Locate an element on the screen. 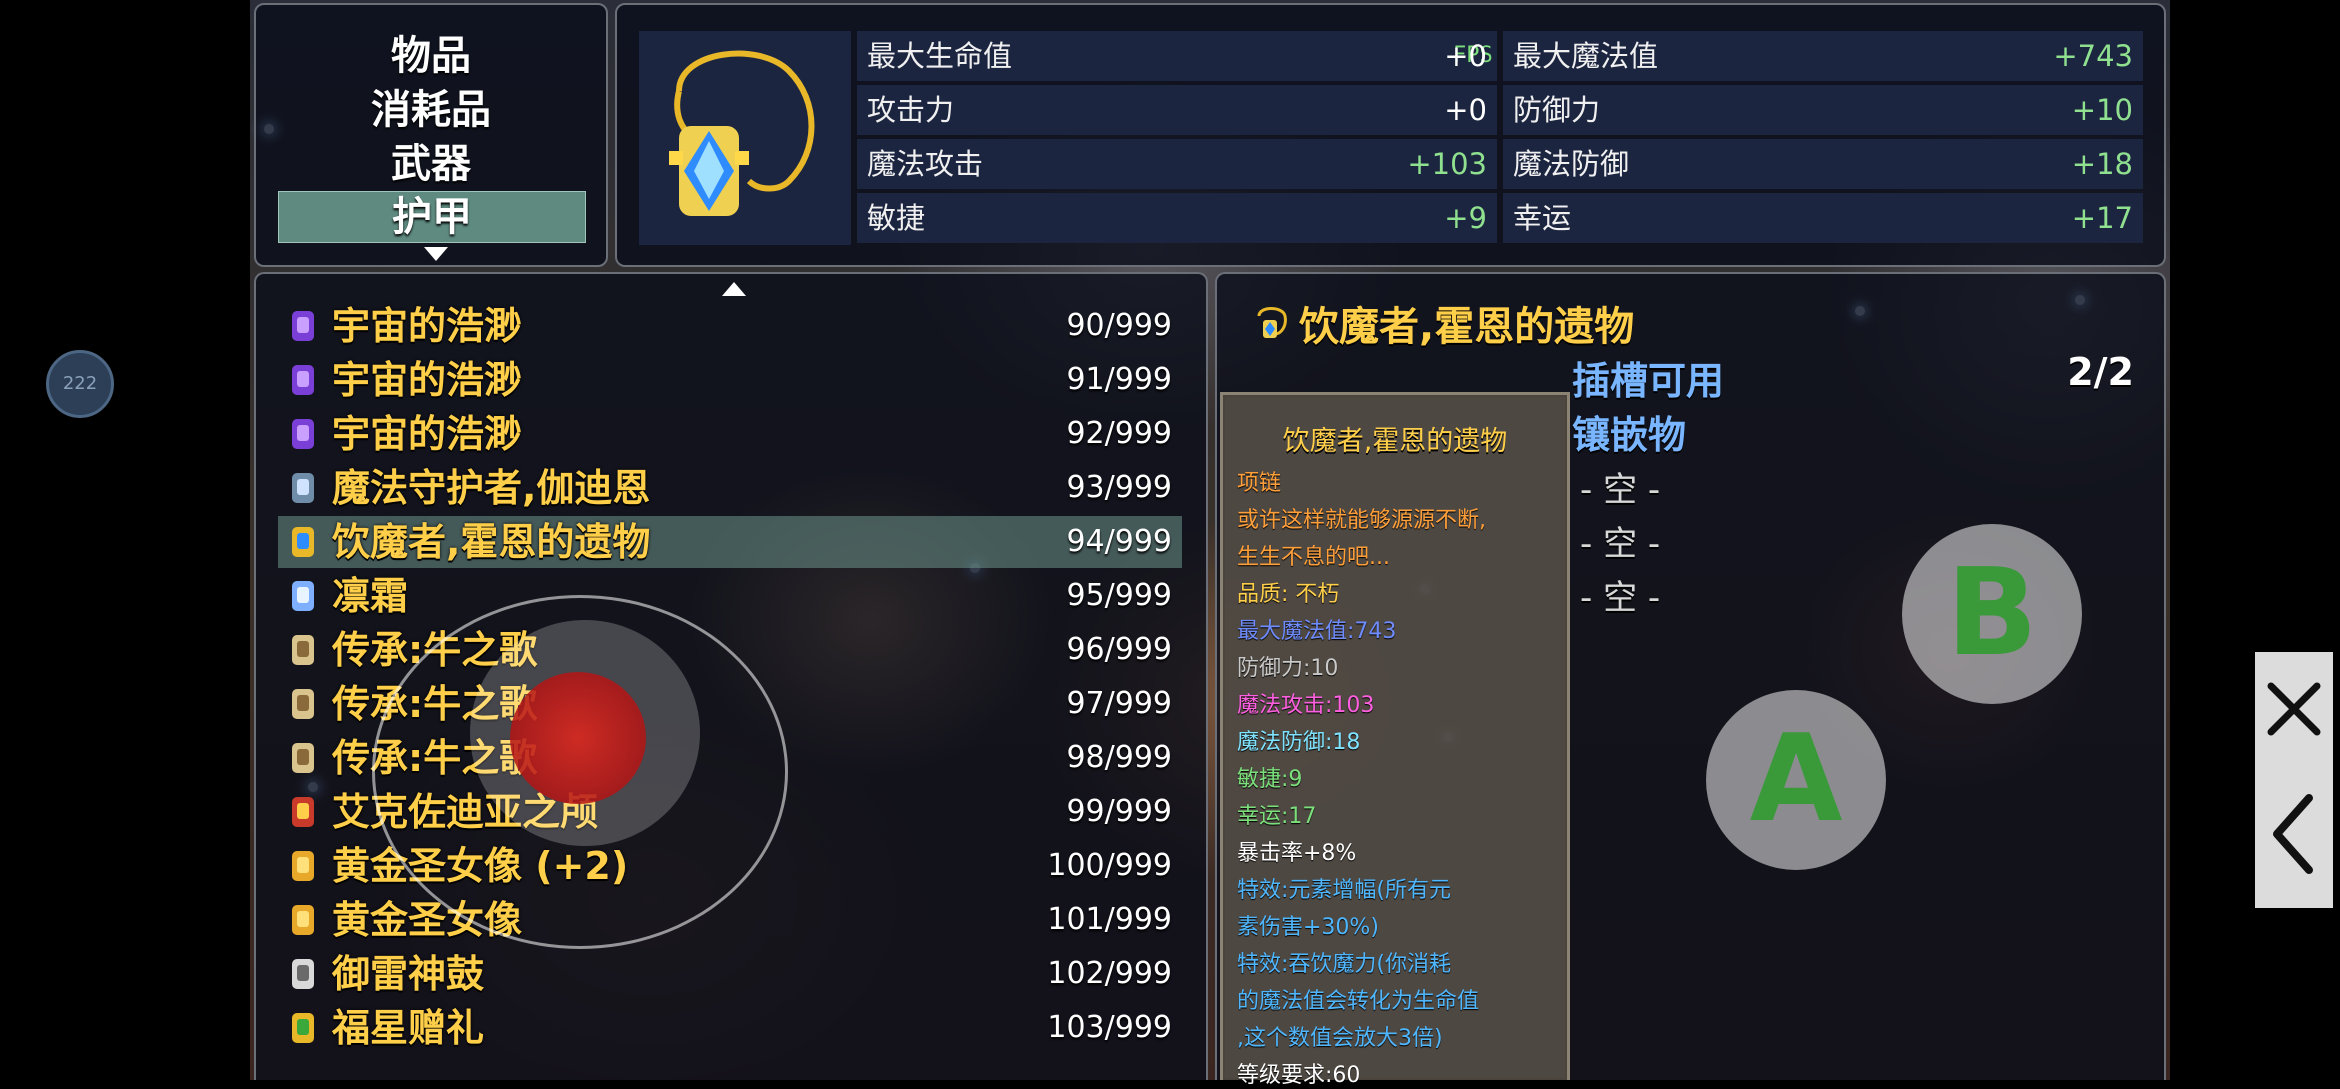 The image size is (2340, 1089). virtual-joystick-knob is located at coordinates (578, 738).